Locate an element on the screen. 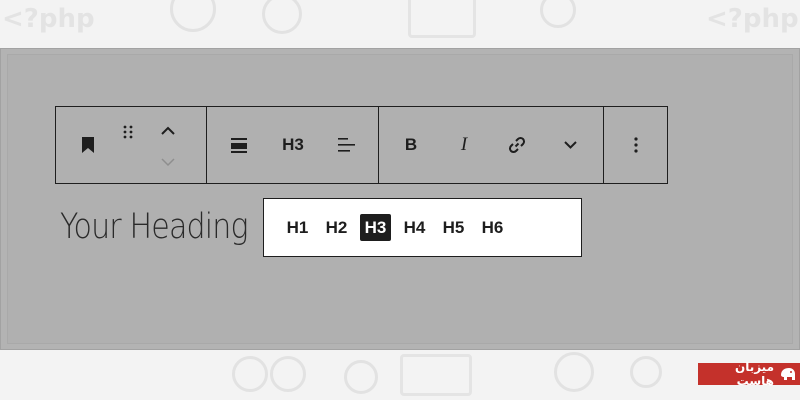 Image resolution: width=800 pixels, height=400 pixels. heading-level-list: H1 H2 H3 H4 H5 H6 is located at coordinates (395, 227).